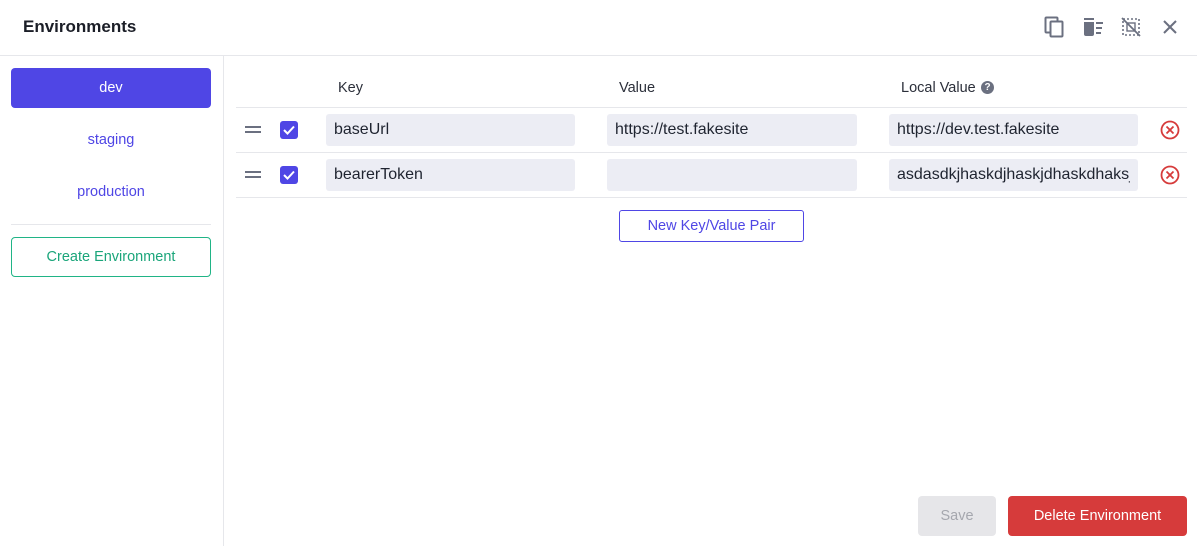 The image size is (1197, 546). I want to click on delete-all-icon, so click(1093, 27).